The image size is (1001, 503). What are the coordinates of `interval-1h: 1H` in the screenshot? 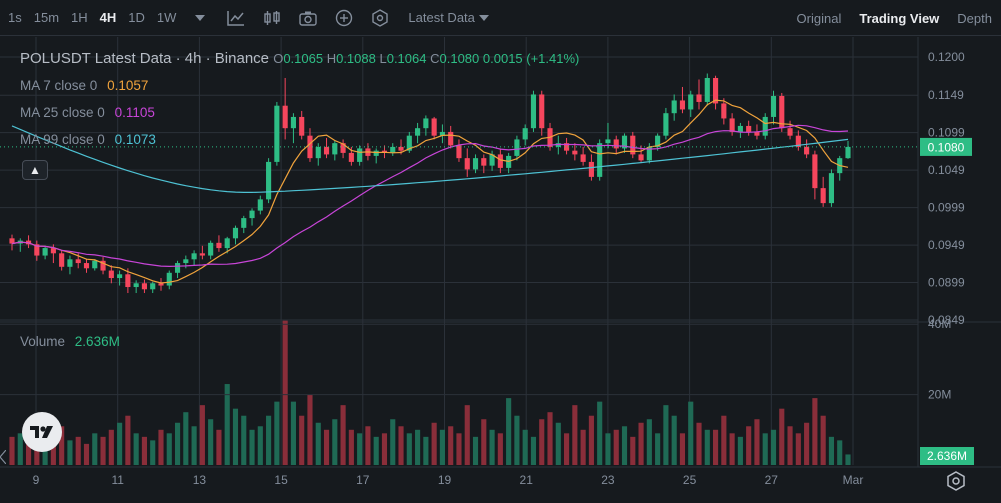 It's located at (79, 18).